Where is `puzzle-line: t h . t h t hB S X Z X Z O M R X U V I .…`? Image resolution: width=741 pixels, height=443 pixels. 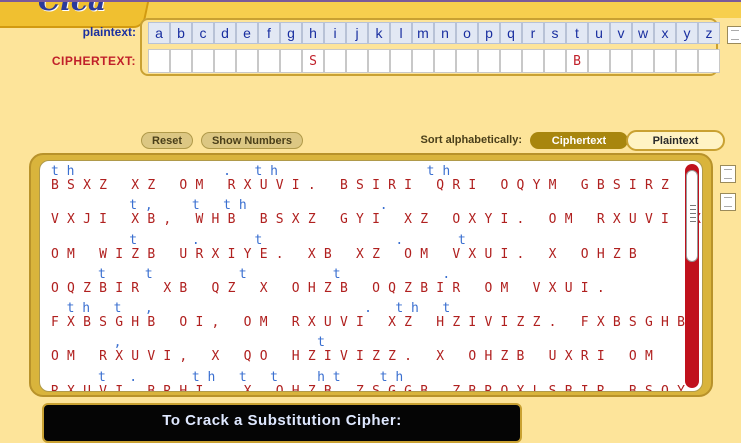
puzzle-line: t h . t h t hB S X Z X Z O M R X U V I .… is located at coordinates (366, 182).